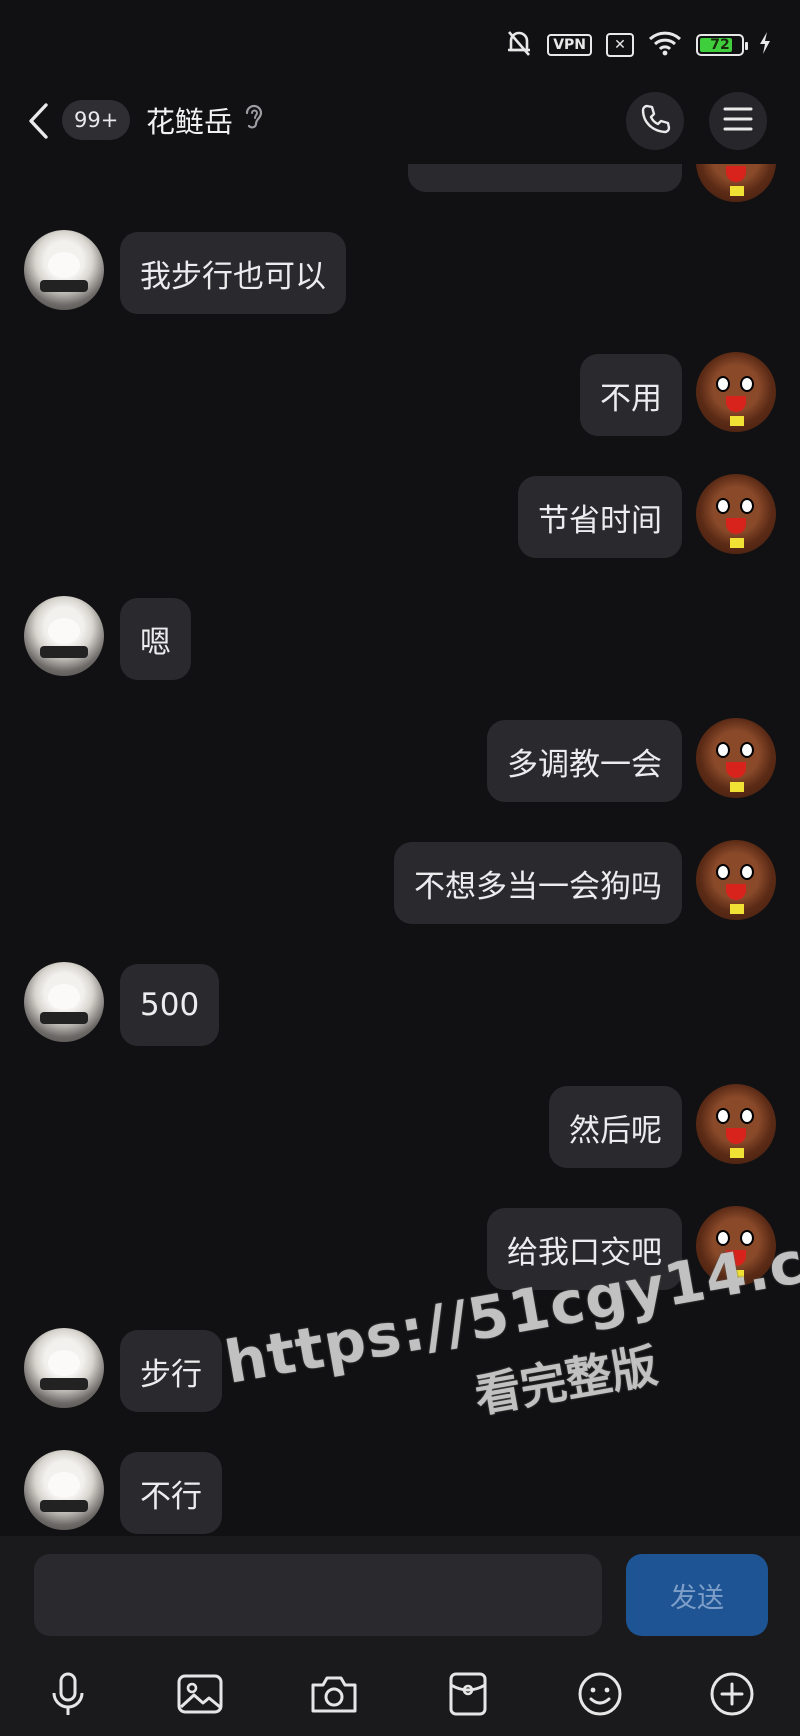 This screenshot has width=800, height=1736. Describe the element at coordinates (155, 639) in the screenshot. I see `message-bubble: 嗯` at that location.